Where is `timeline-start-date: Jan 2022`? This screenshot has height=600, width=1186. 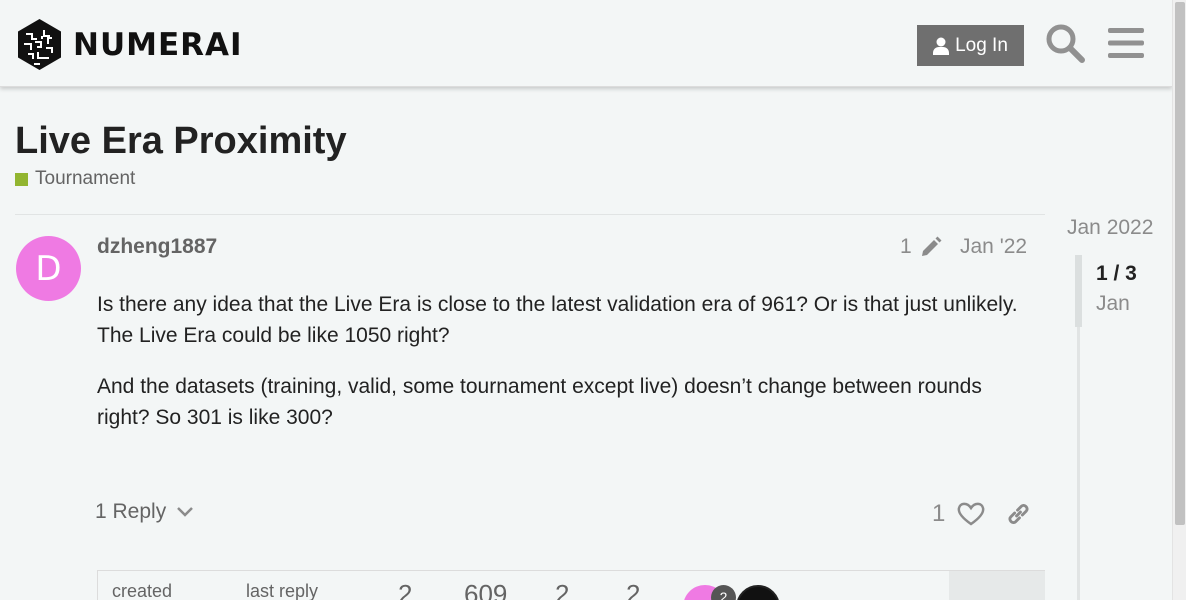
timeline-start-date: Jan 2022 is located at coordinates (1110, 228).